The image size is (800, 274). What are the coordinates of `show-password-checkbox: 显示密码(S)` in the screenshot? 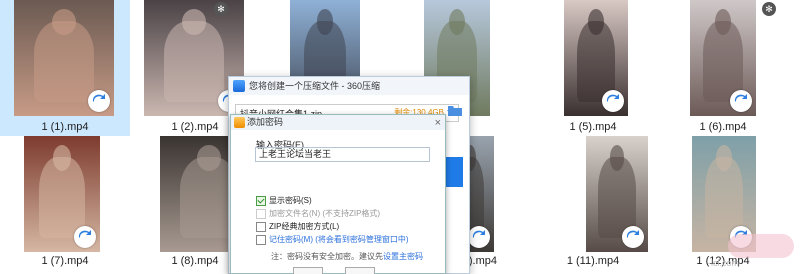 It's located at (284, 201).